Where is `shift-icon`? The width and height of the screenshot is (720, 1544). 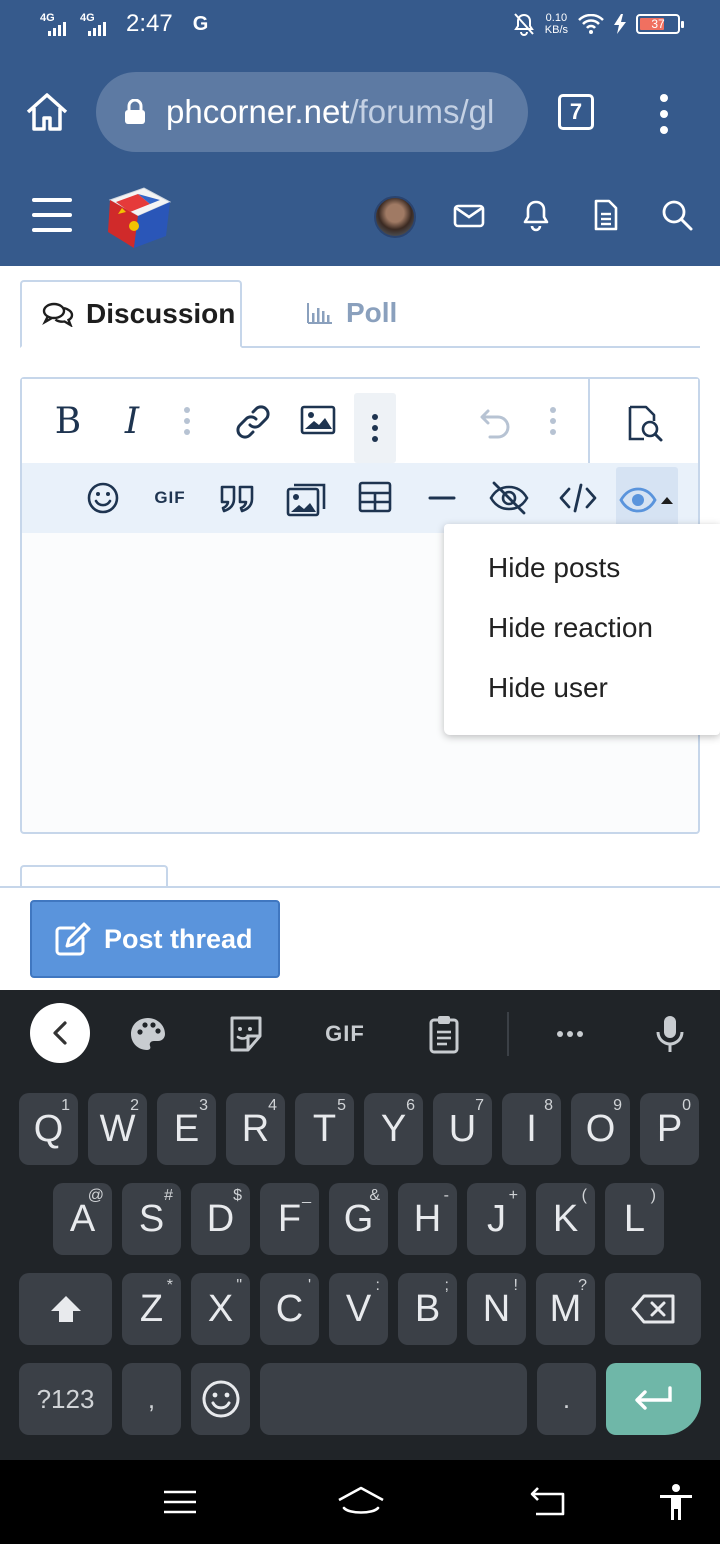
shift-icon is located at coordinates (65, 1309).